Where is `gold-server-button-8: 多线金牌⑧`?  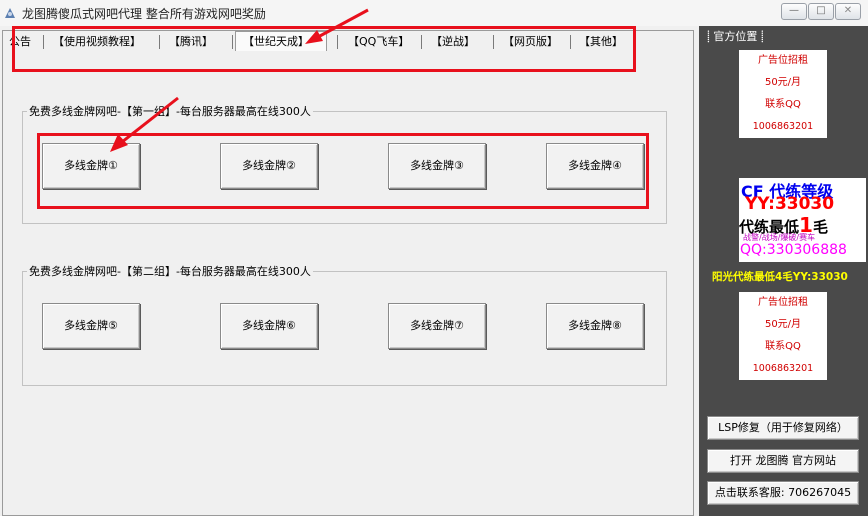 gold-server-button-8: 多线金牌⑧ is located at coordinates (595, 326).